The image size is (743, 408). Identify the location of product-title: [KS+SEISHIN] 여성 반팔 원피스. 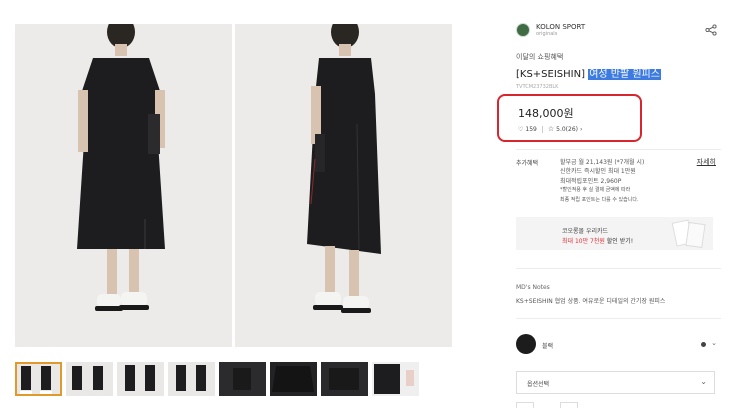
(618, 72).